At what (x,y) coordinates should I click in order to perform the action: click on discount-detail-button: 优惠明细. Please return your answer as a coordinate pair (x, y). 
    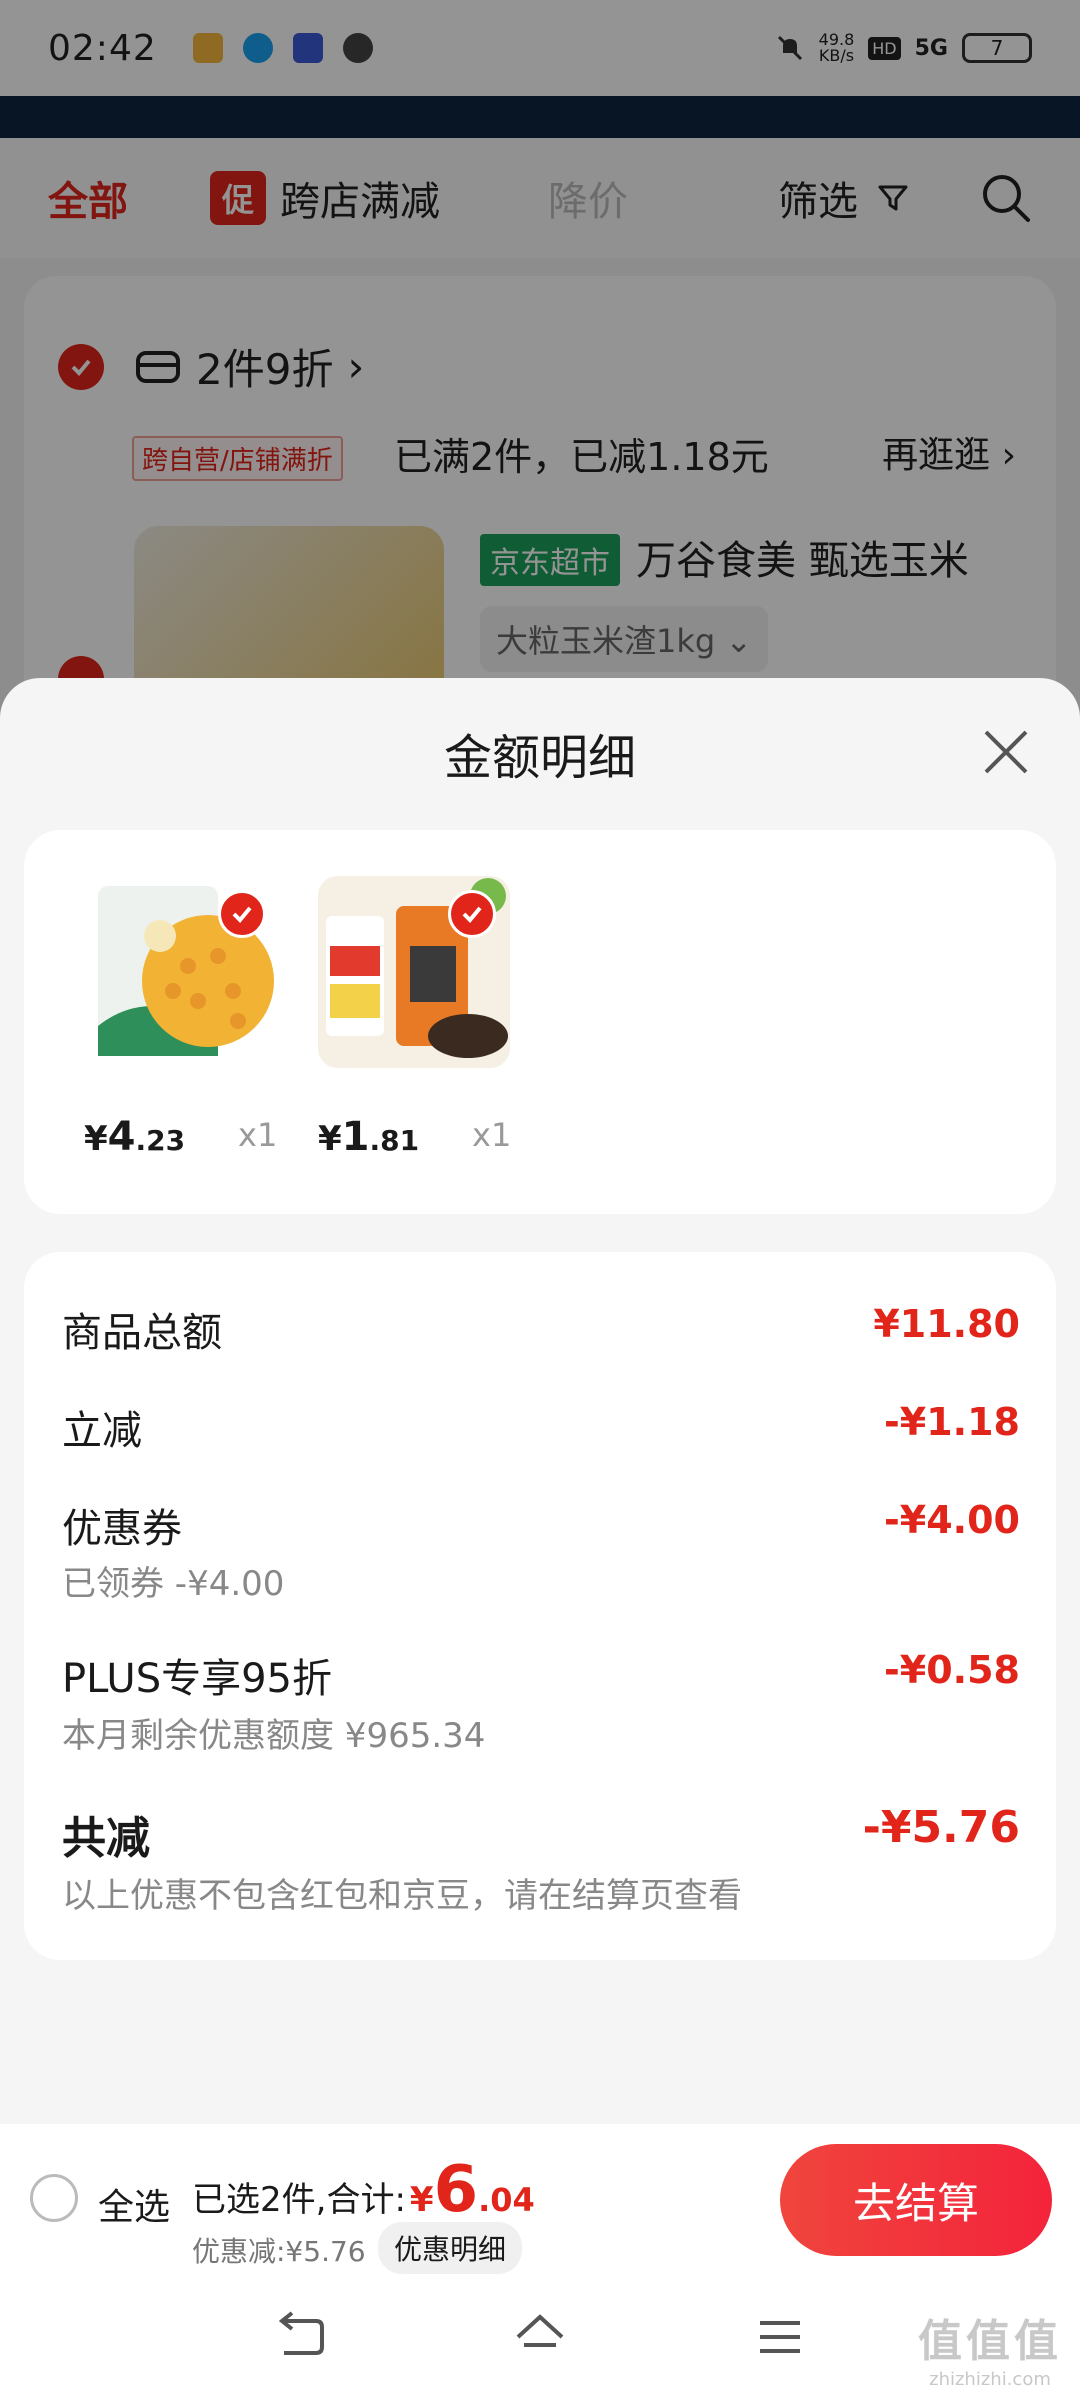
    Looking at the image, I should click on (450, 2248).